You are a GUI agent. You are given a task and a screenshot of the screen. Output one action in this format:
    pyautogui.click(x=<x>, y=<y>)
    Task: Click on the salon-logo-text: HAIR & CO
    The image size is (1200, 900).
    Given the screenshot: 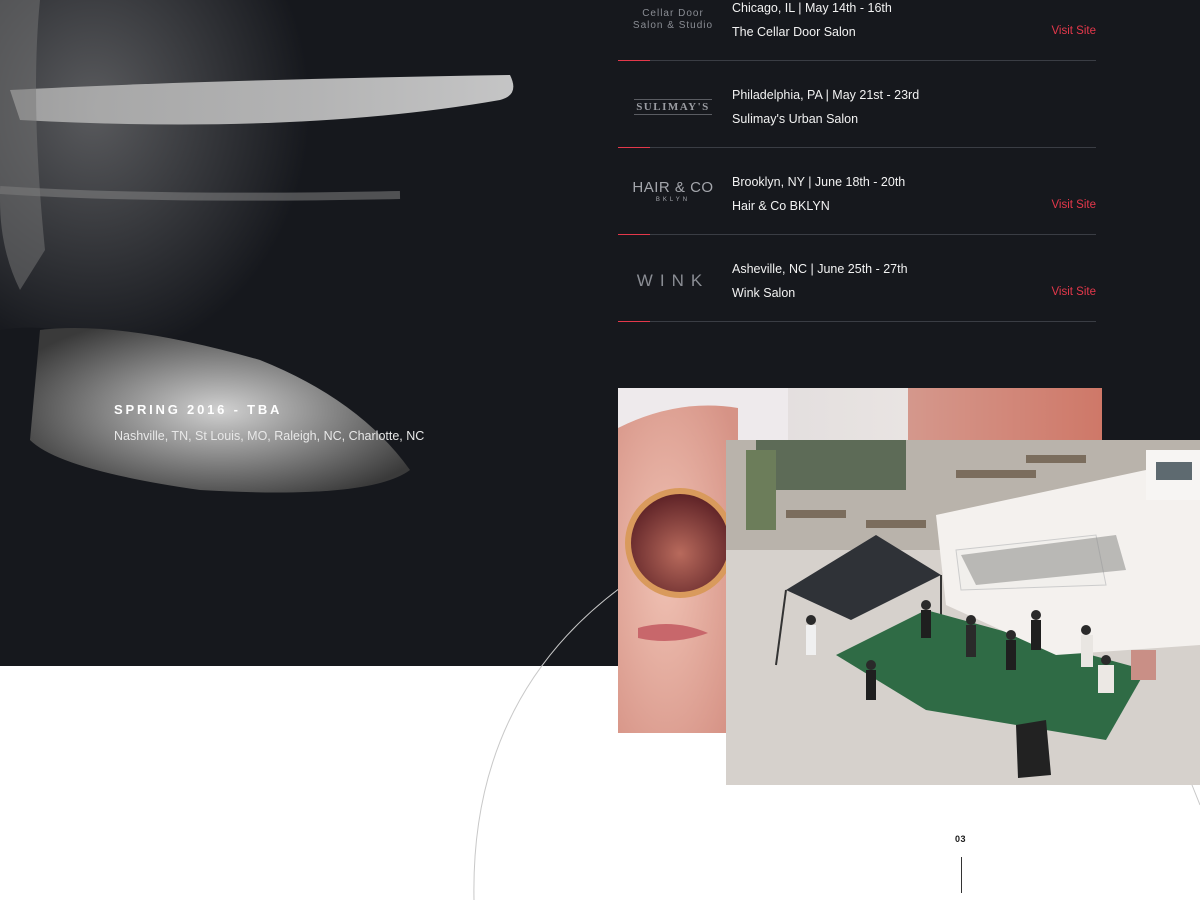 What is the action you would take?
    pyautogui.click(x=673, y=187)
    